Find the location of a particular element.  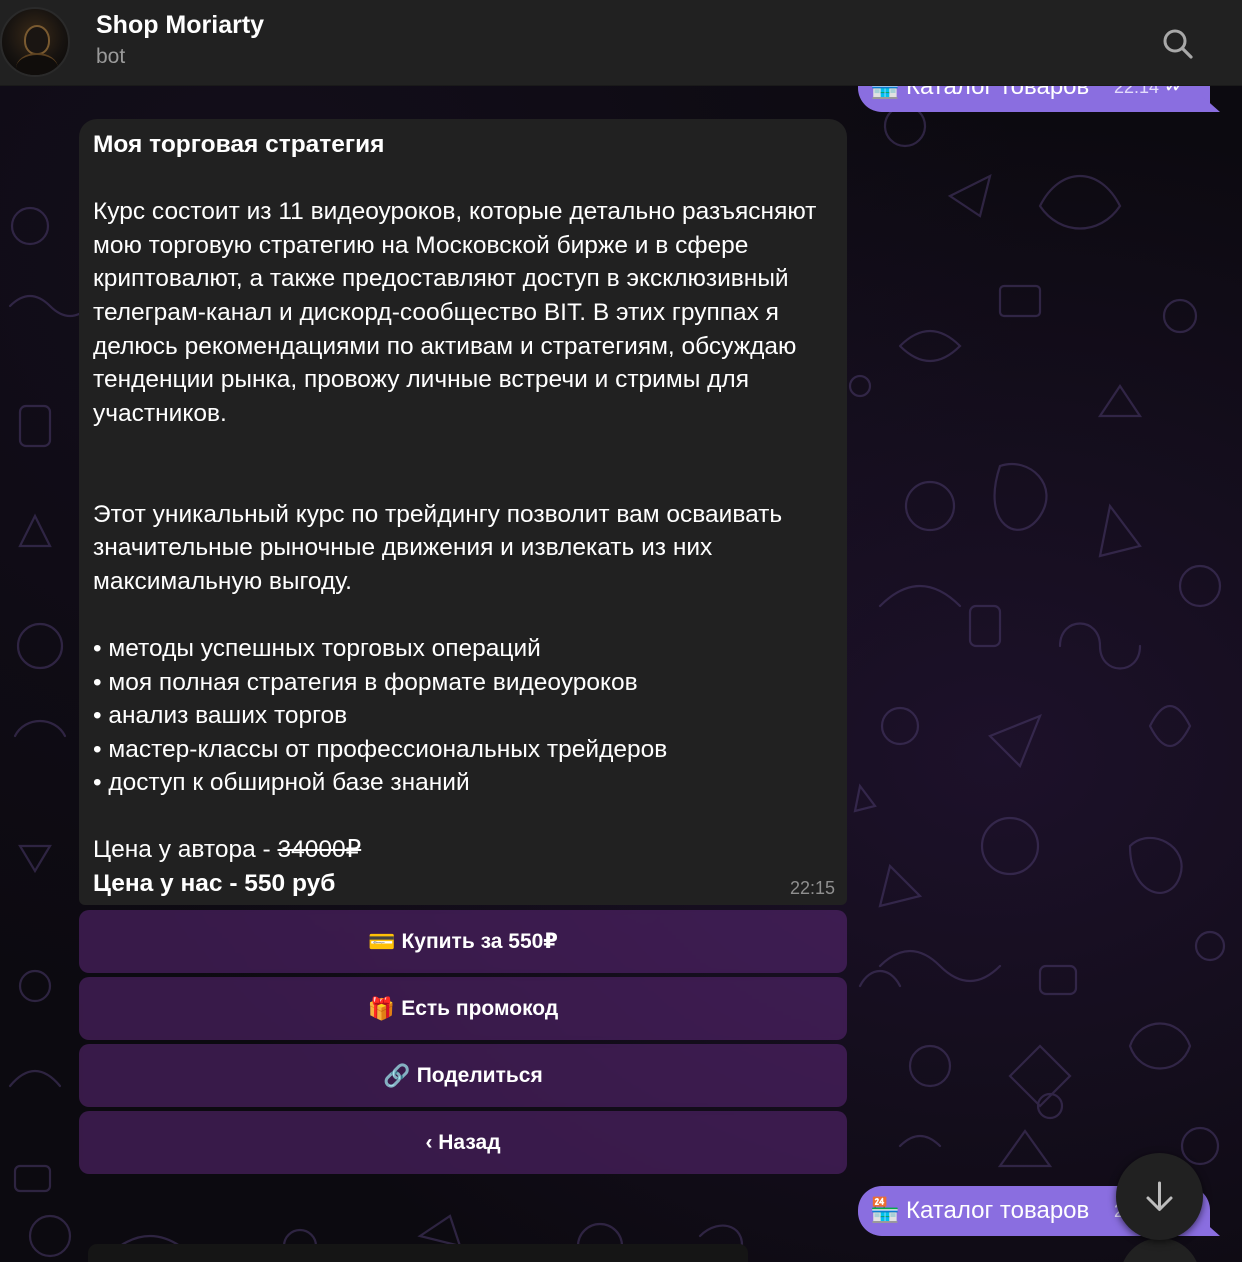

bullet-item: • анализ ваших торгов is located at coordinates (220, 716).